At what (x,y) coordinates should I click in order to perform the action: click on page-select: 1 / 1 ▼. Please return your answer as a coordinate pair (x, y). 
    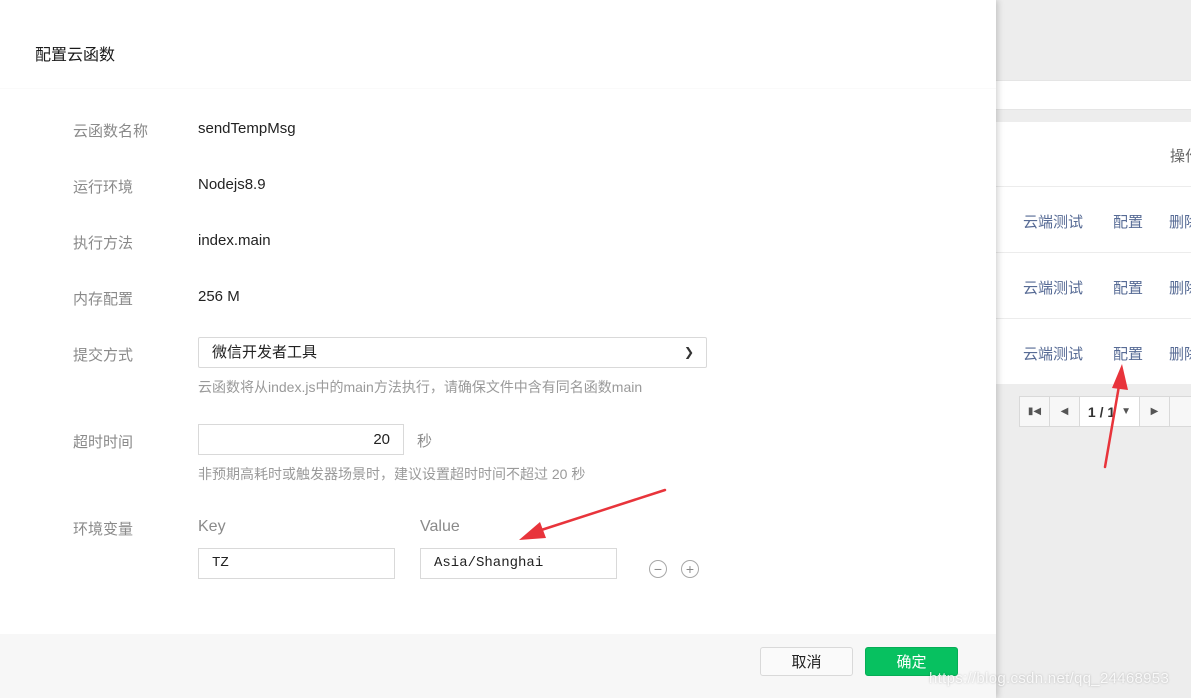
    Looking at the image, I should click on (1110, 411).